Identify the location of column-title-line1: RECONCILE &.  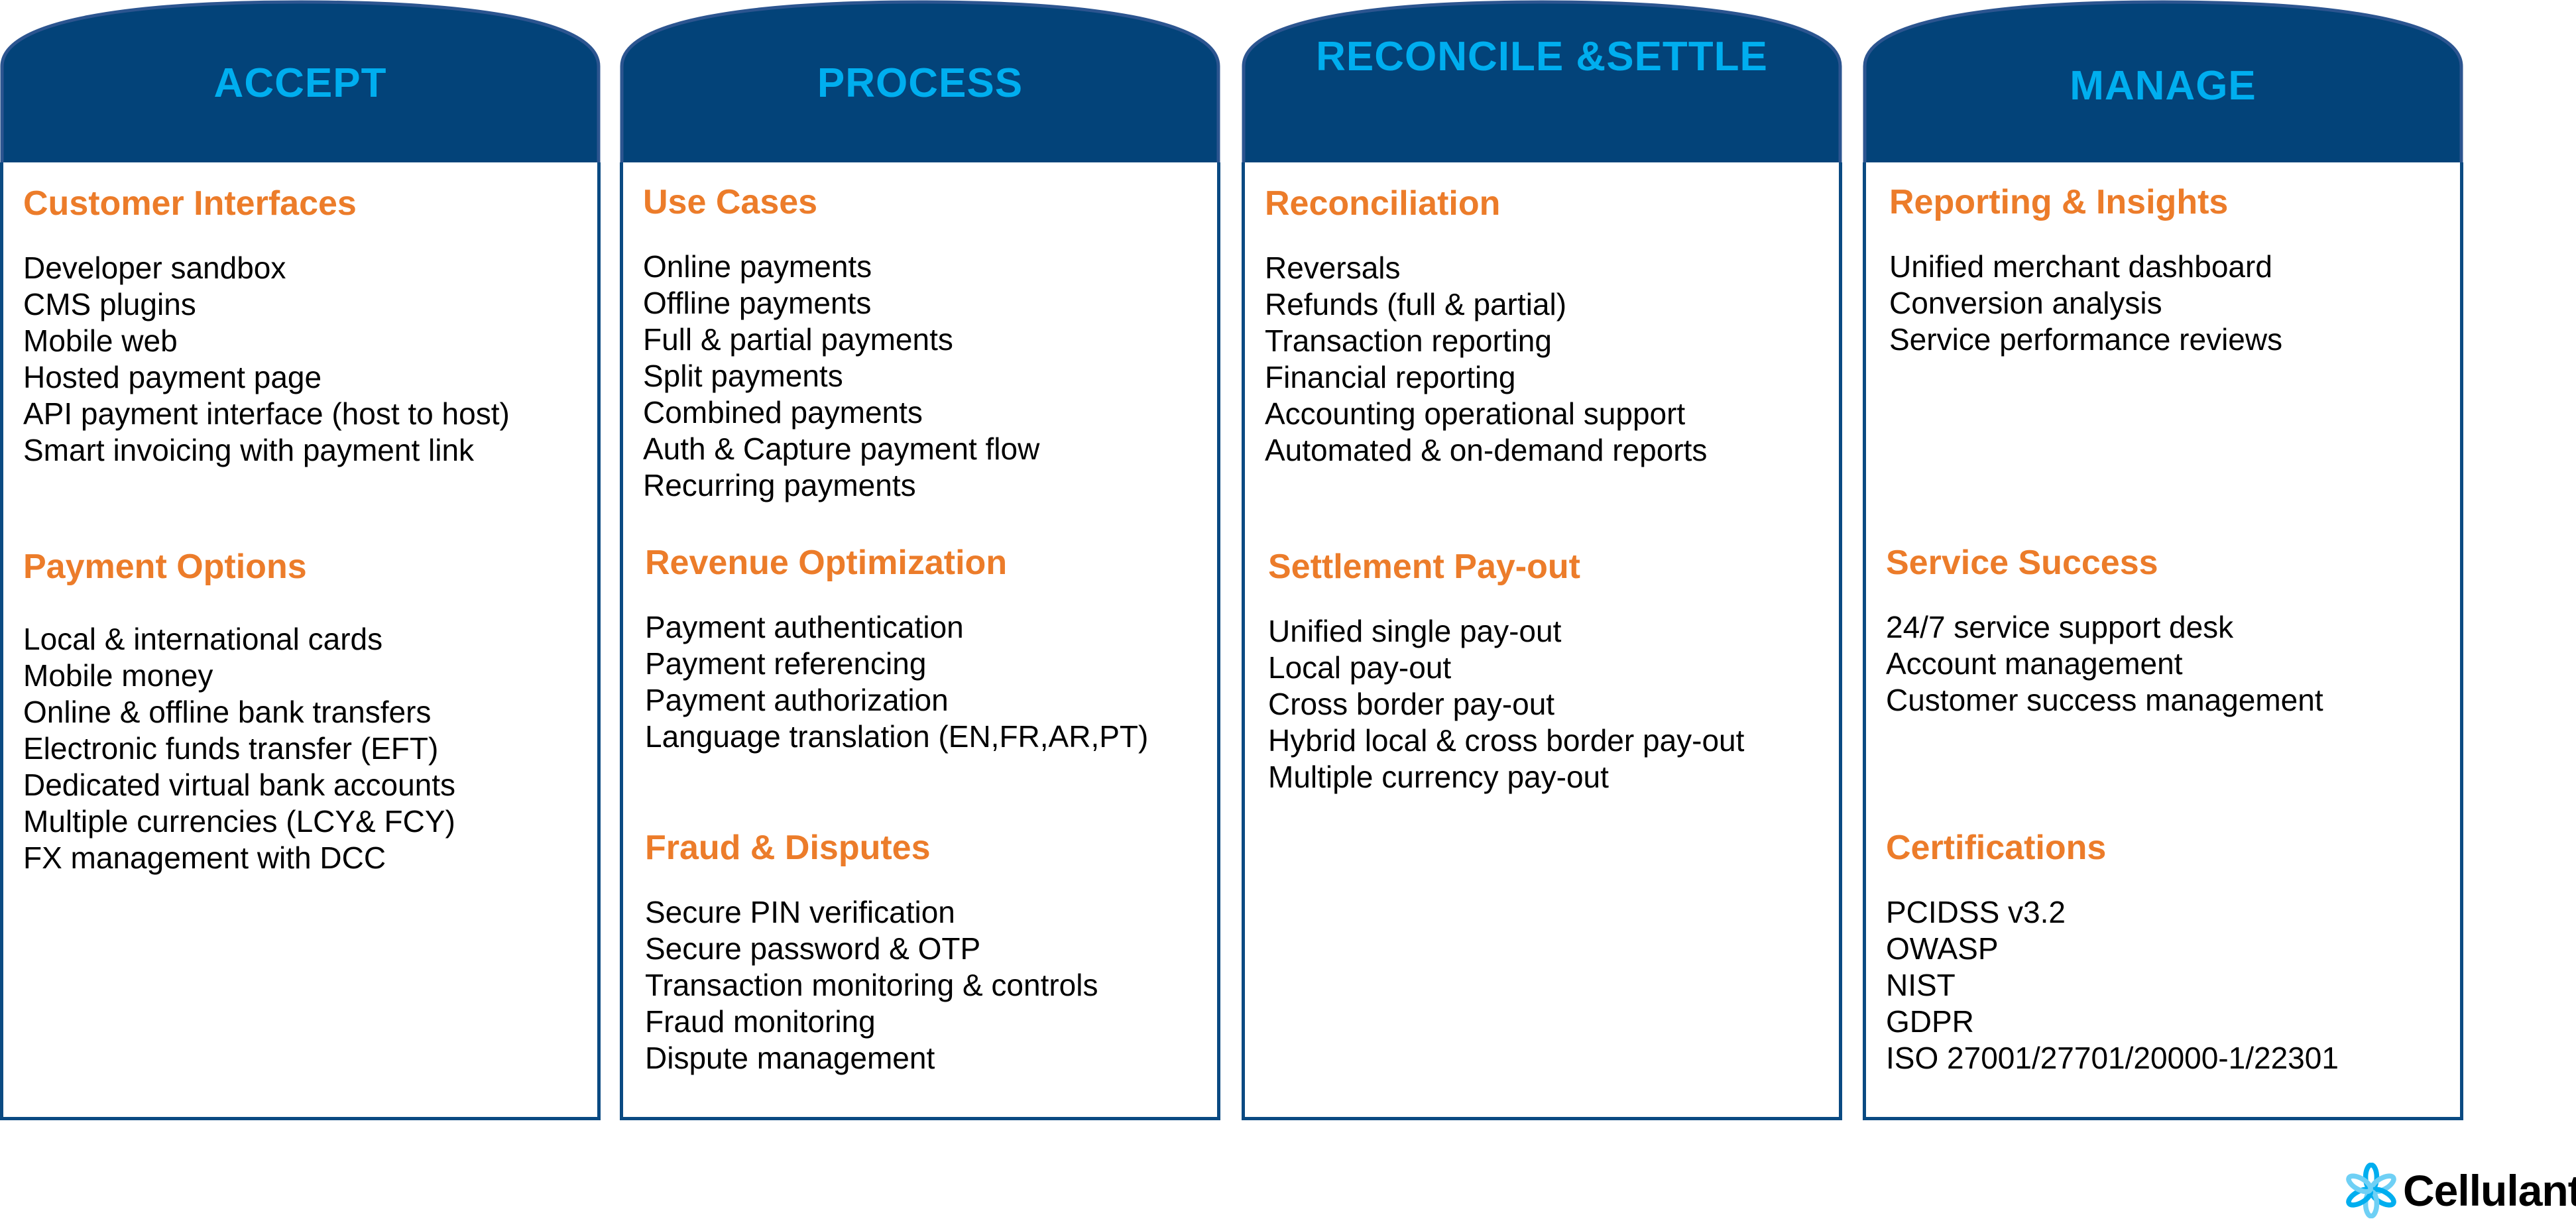
(1462, 57).